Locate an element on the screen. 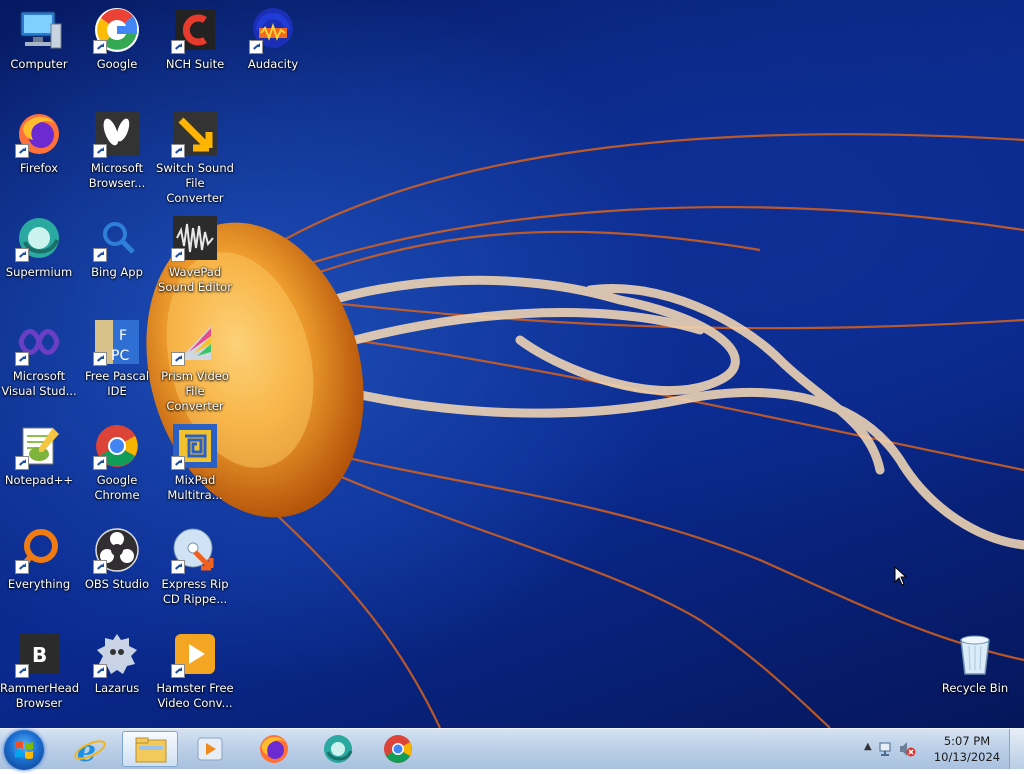 Image resolution: width=1024 pixels, height=774 pixels. volume-muted-icon is located at coordinates (907, 749).